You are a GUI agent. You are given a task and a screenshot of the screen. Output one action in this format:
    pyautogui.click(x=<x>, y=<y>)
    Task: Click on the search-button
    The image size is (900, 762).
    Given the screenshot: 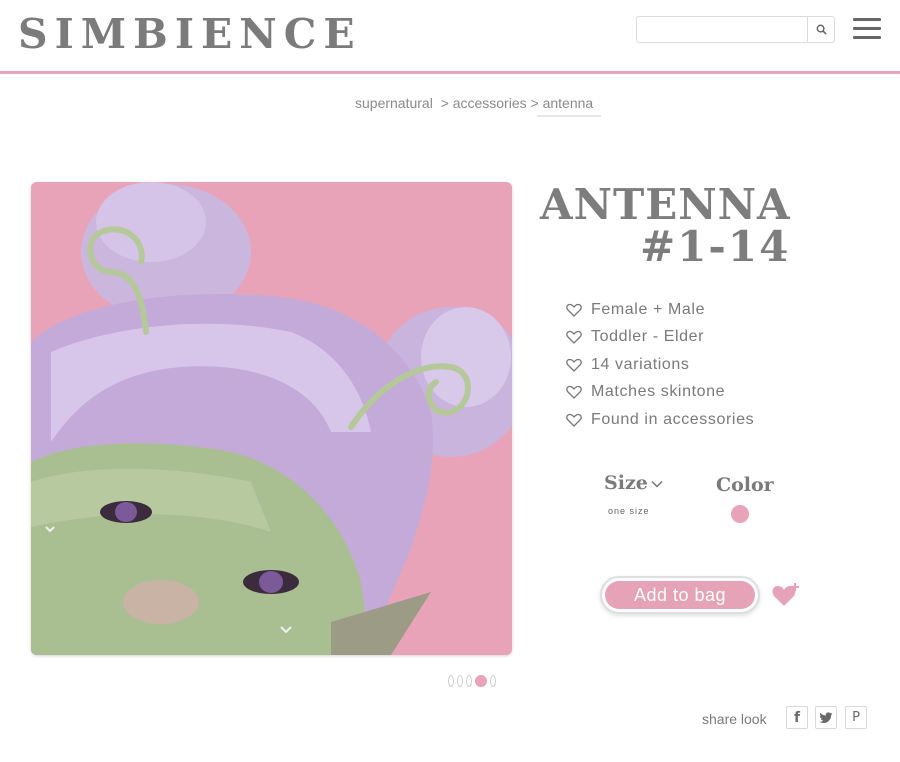 What is the action you would take?
    pyautogui.click(x=820, y=29)
    